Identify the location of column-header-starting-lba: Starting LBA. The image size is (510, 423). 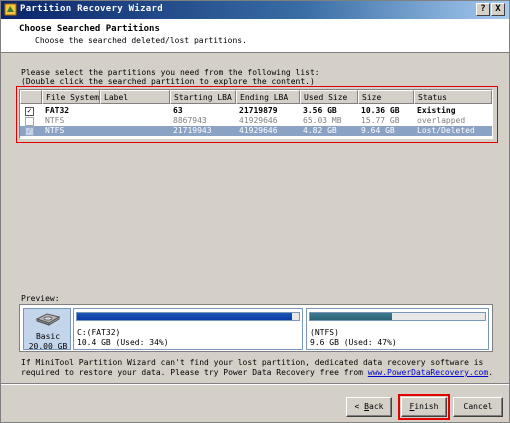
(203, 97).